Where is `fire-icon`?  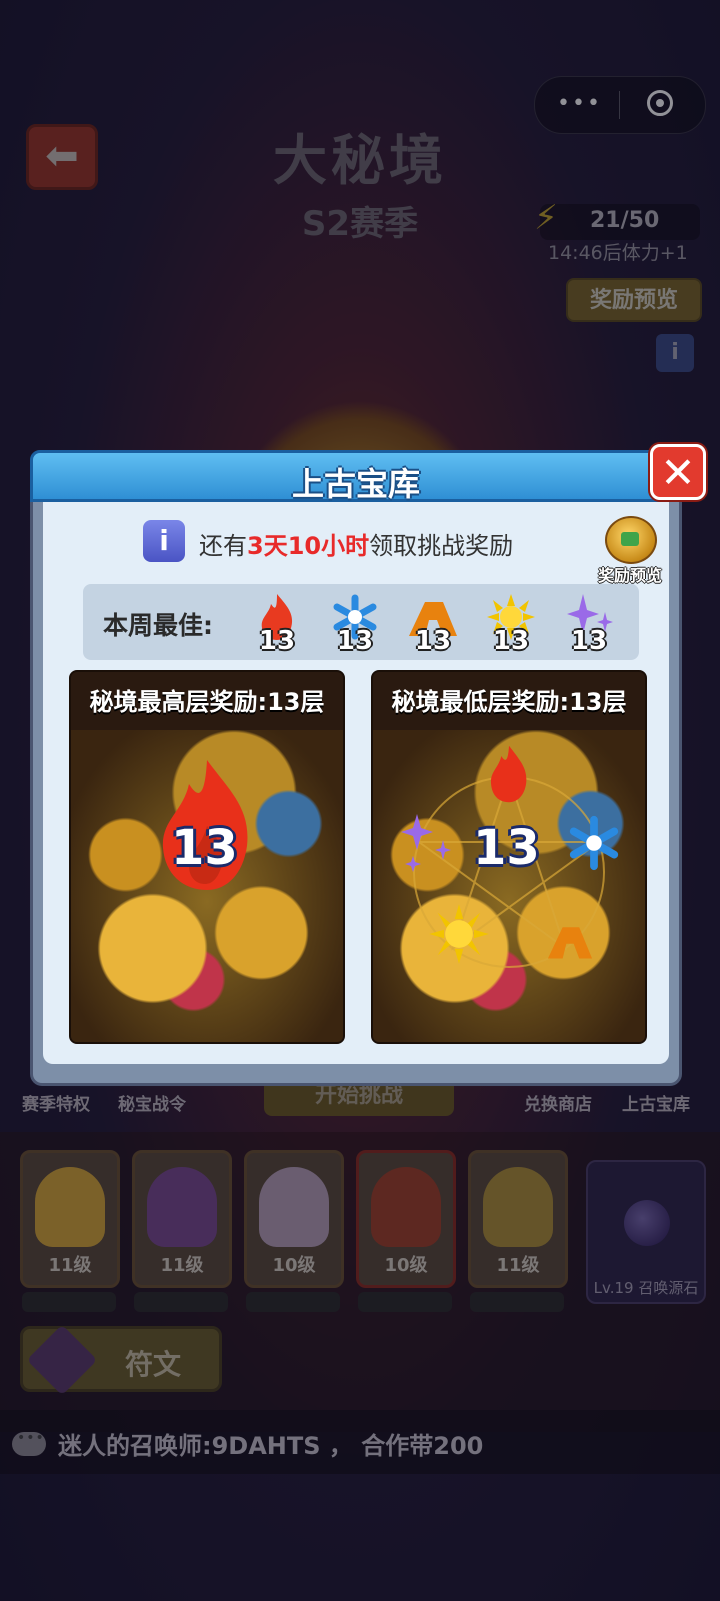 fire-icon is located at coordinates (508, 774).